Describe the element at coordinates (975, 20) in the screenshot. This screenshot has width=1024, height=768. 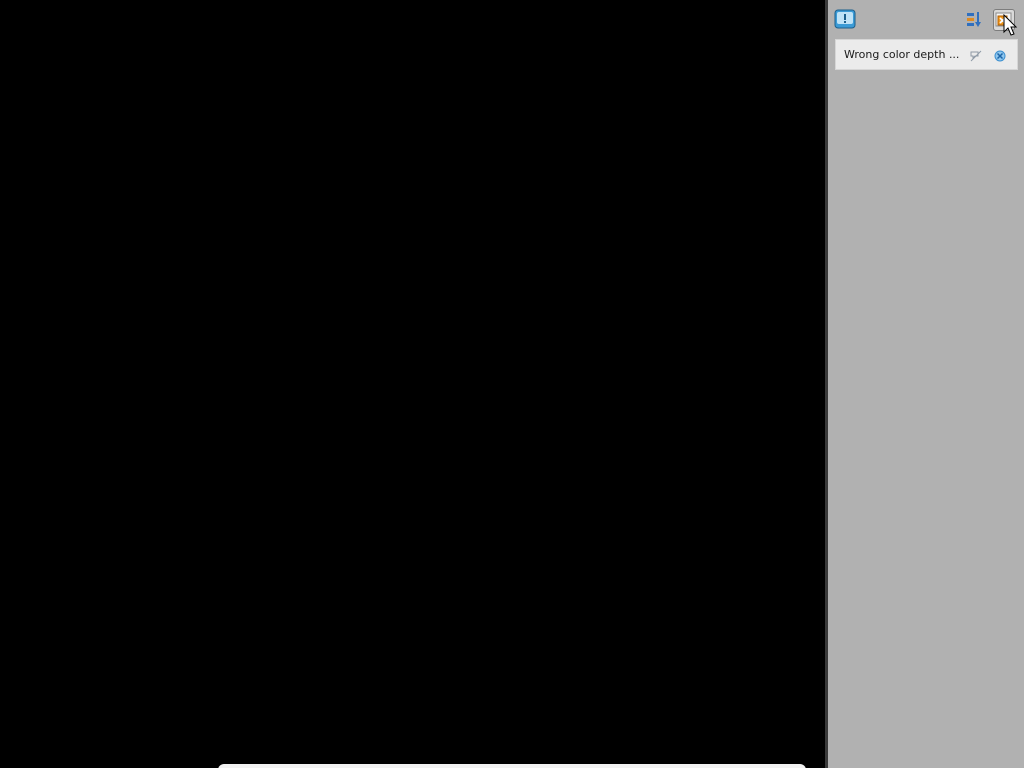
I see `hide-panel-icon` at that location.